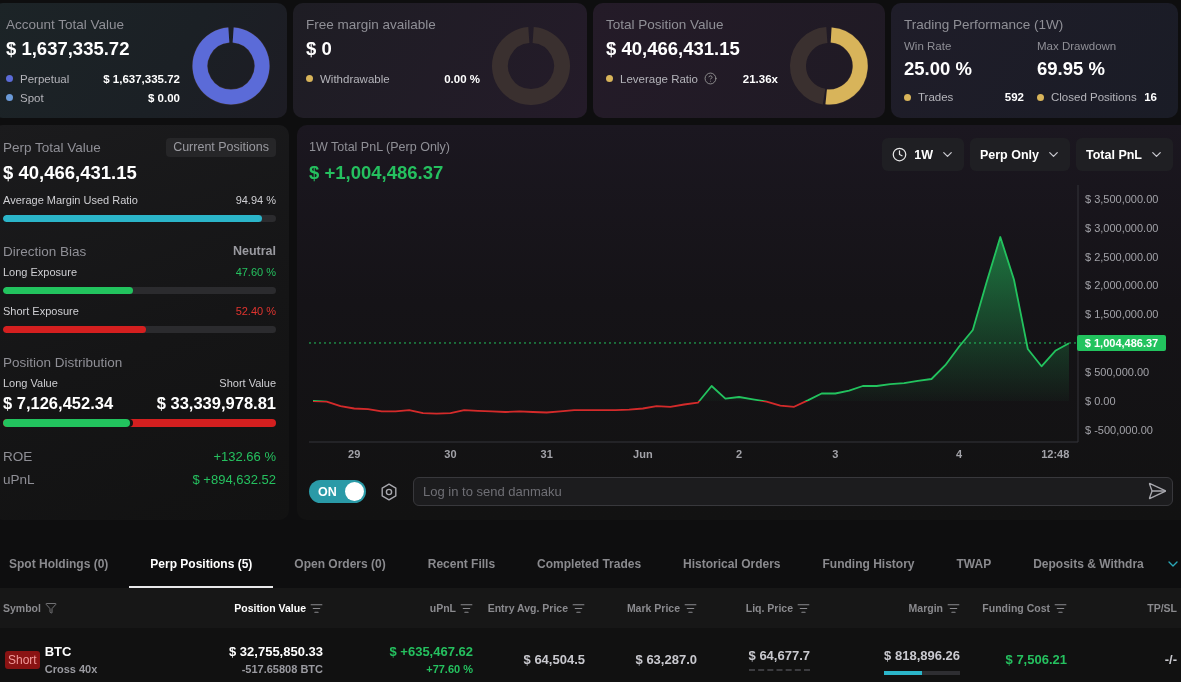 The width and height of the screenshot is (1181, 682). I want to click on tab: Recent Fills, so click(461, 564).